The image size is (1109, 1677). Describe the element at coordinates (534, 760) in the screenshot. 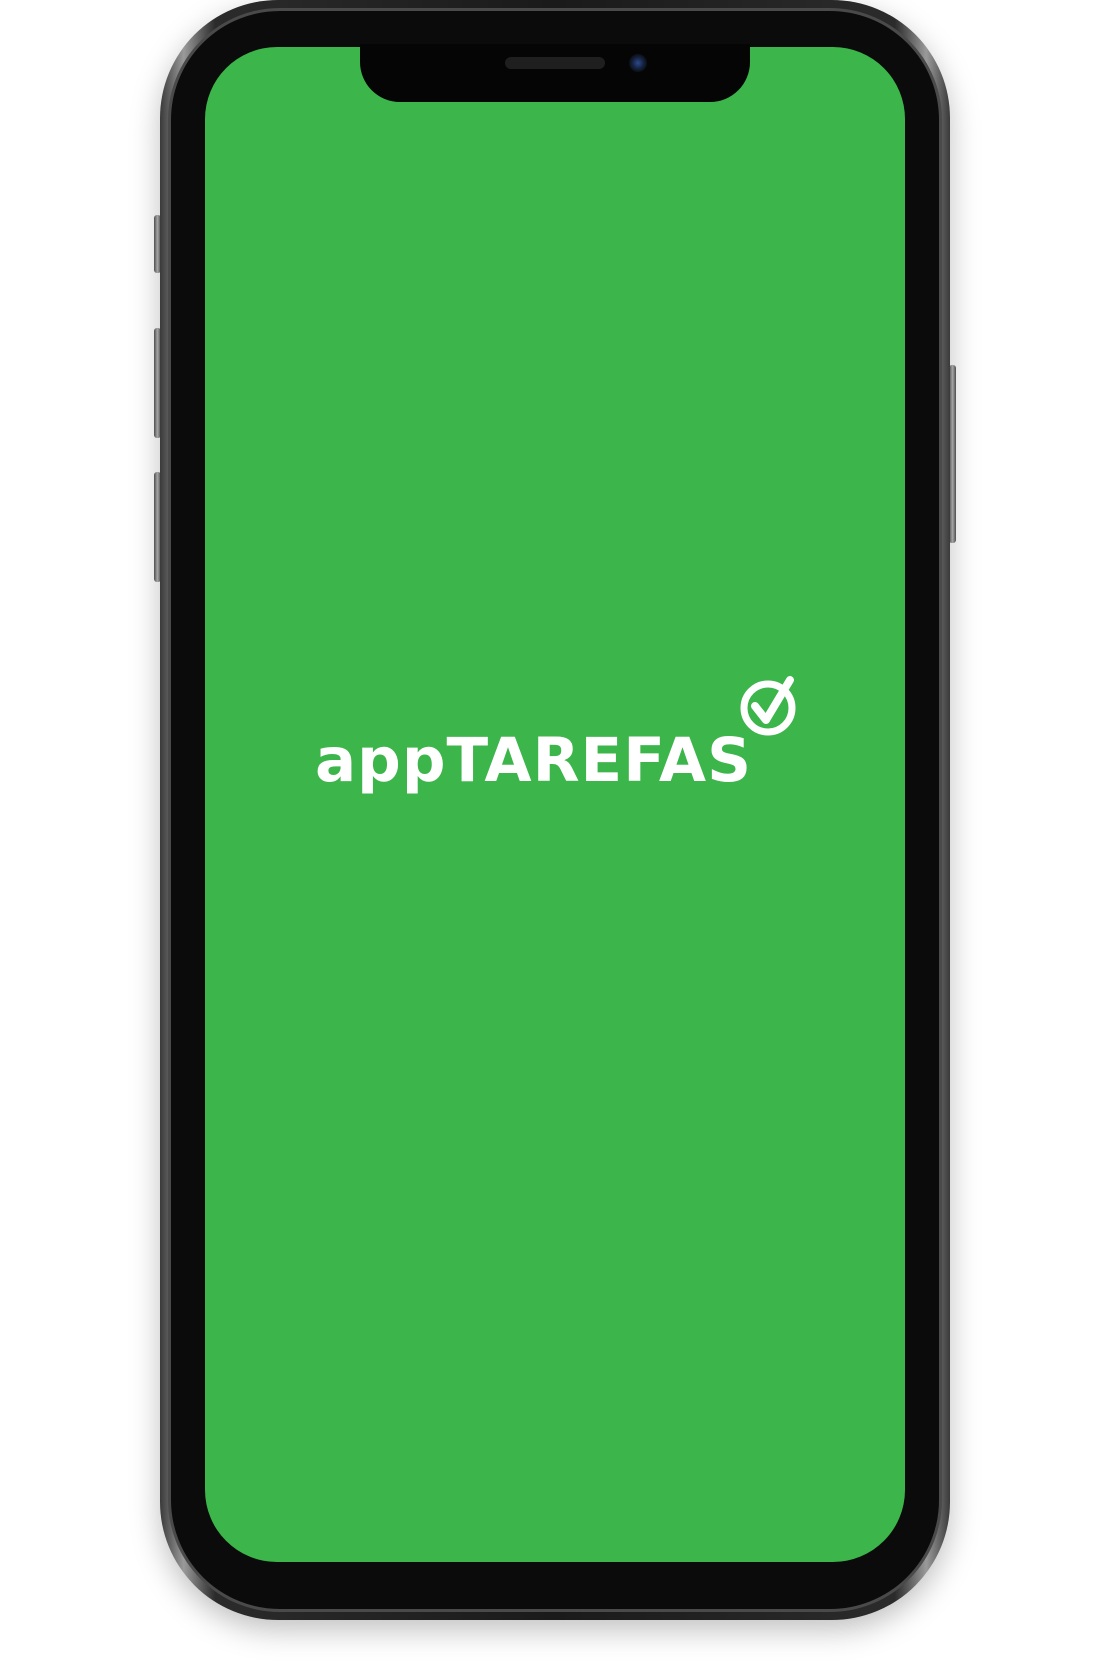

I see `logo-text: appTAREFAS` at that location.